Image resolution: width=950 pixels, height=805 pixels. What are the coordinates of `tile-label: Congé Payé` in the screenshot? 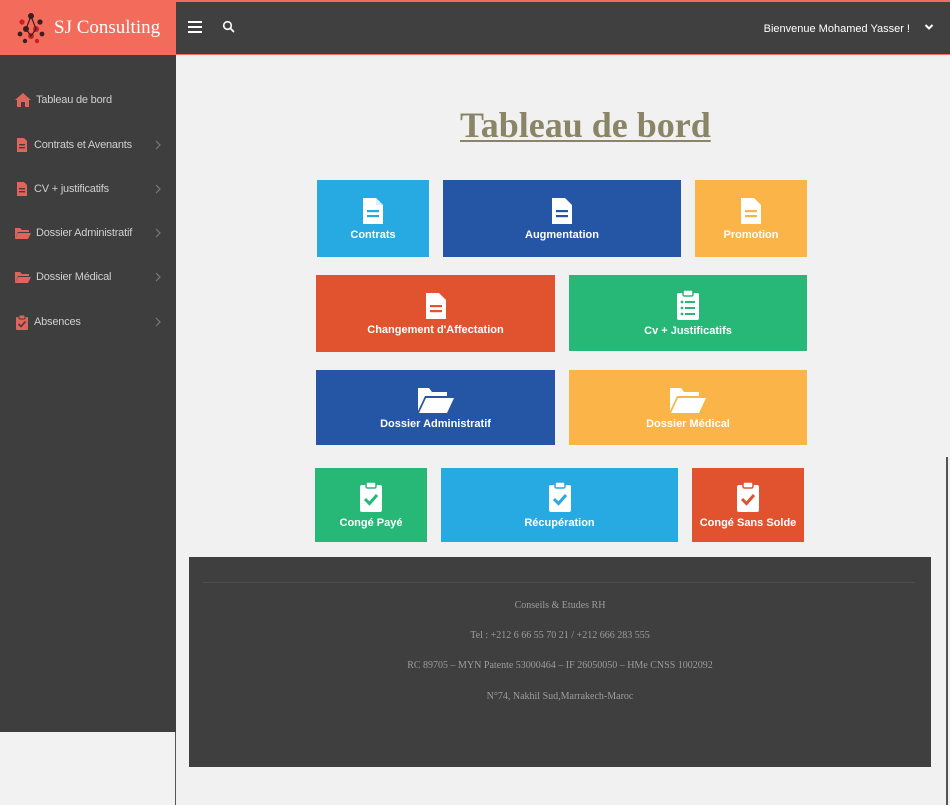 It's located at (371, 523).